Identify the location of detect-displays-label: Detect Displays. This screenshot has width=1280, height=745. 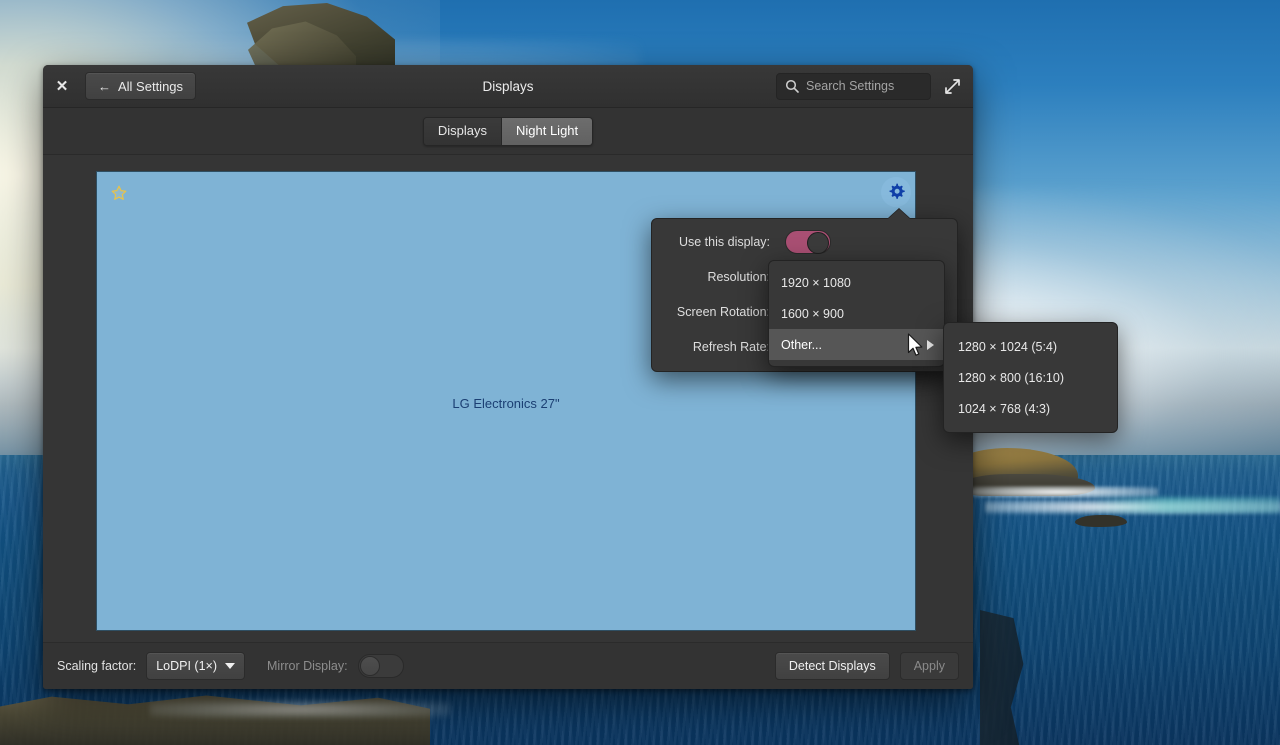
(832, 666).